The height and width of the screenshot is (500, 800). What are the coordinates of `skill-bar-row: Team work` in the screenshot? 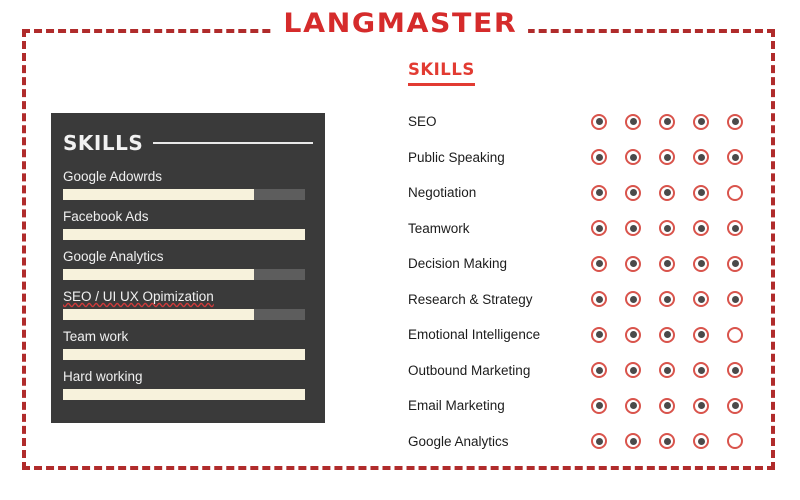 It's located at (188, 344).